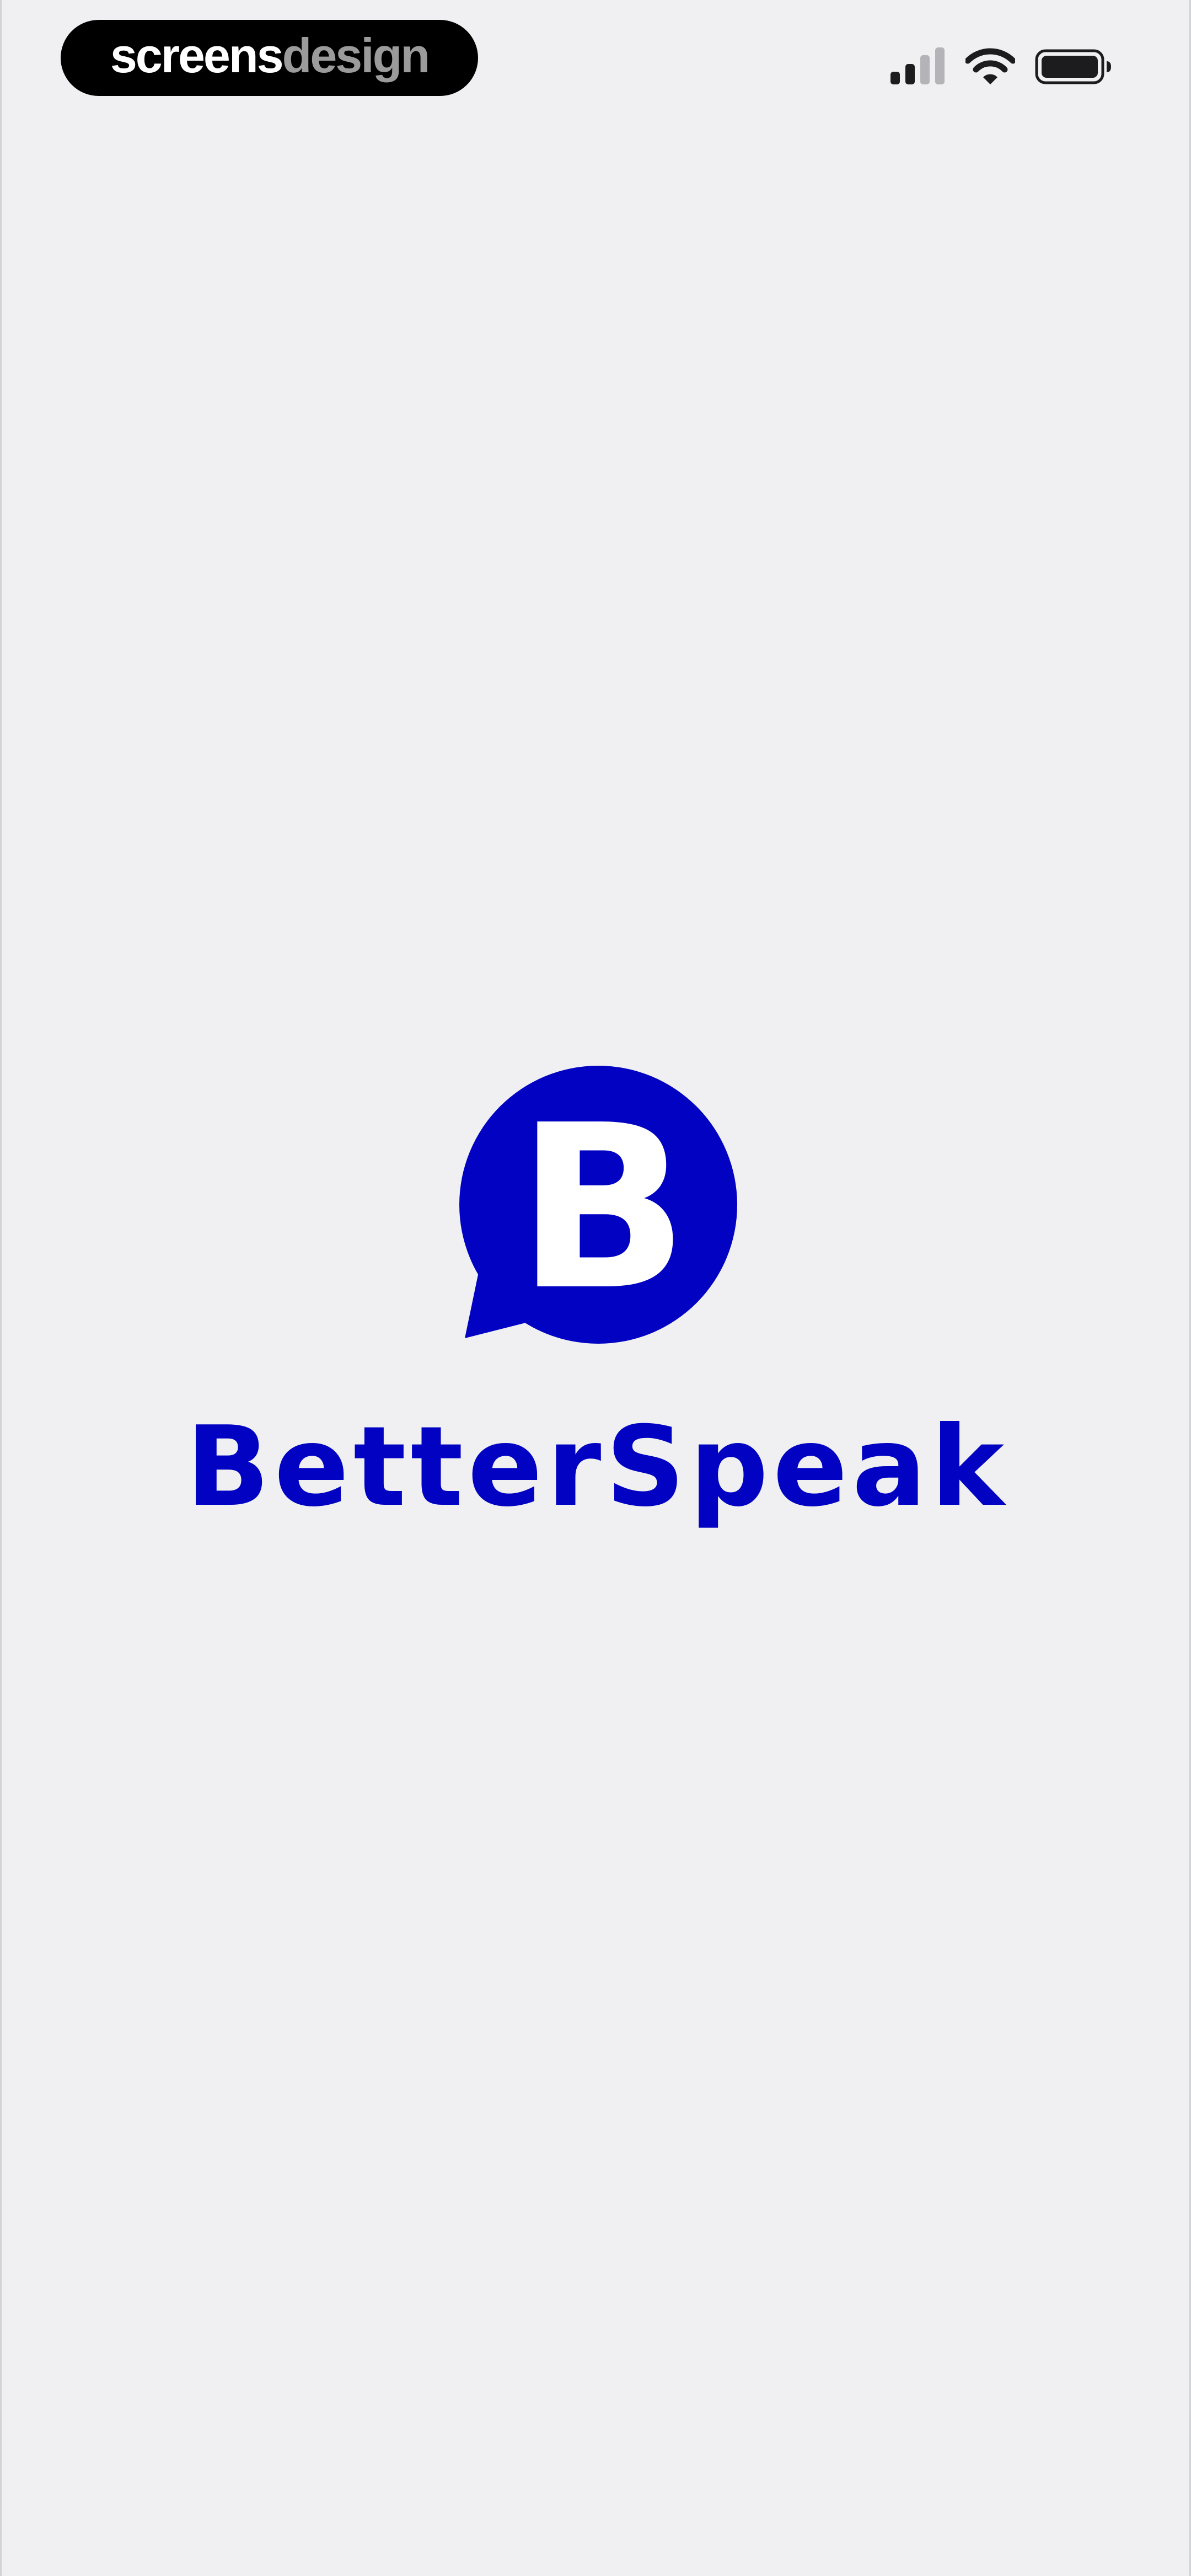  What do you see at coordinates (1073, 66) in the screenshot?
I see `battery-icon` at bounding box center [1073, 66].